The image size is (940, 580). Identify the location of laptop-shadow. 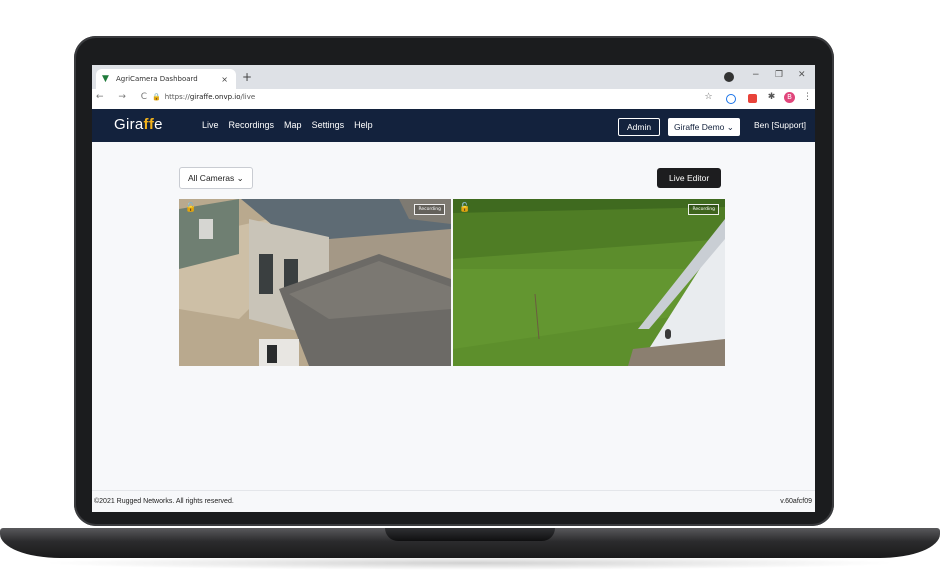
(470, 563).